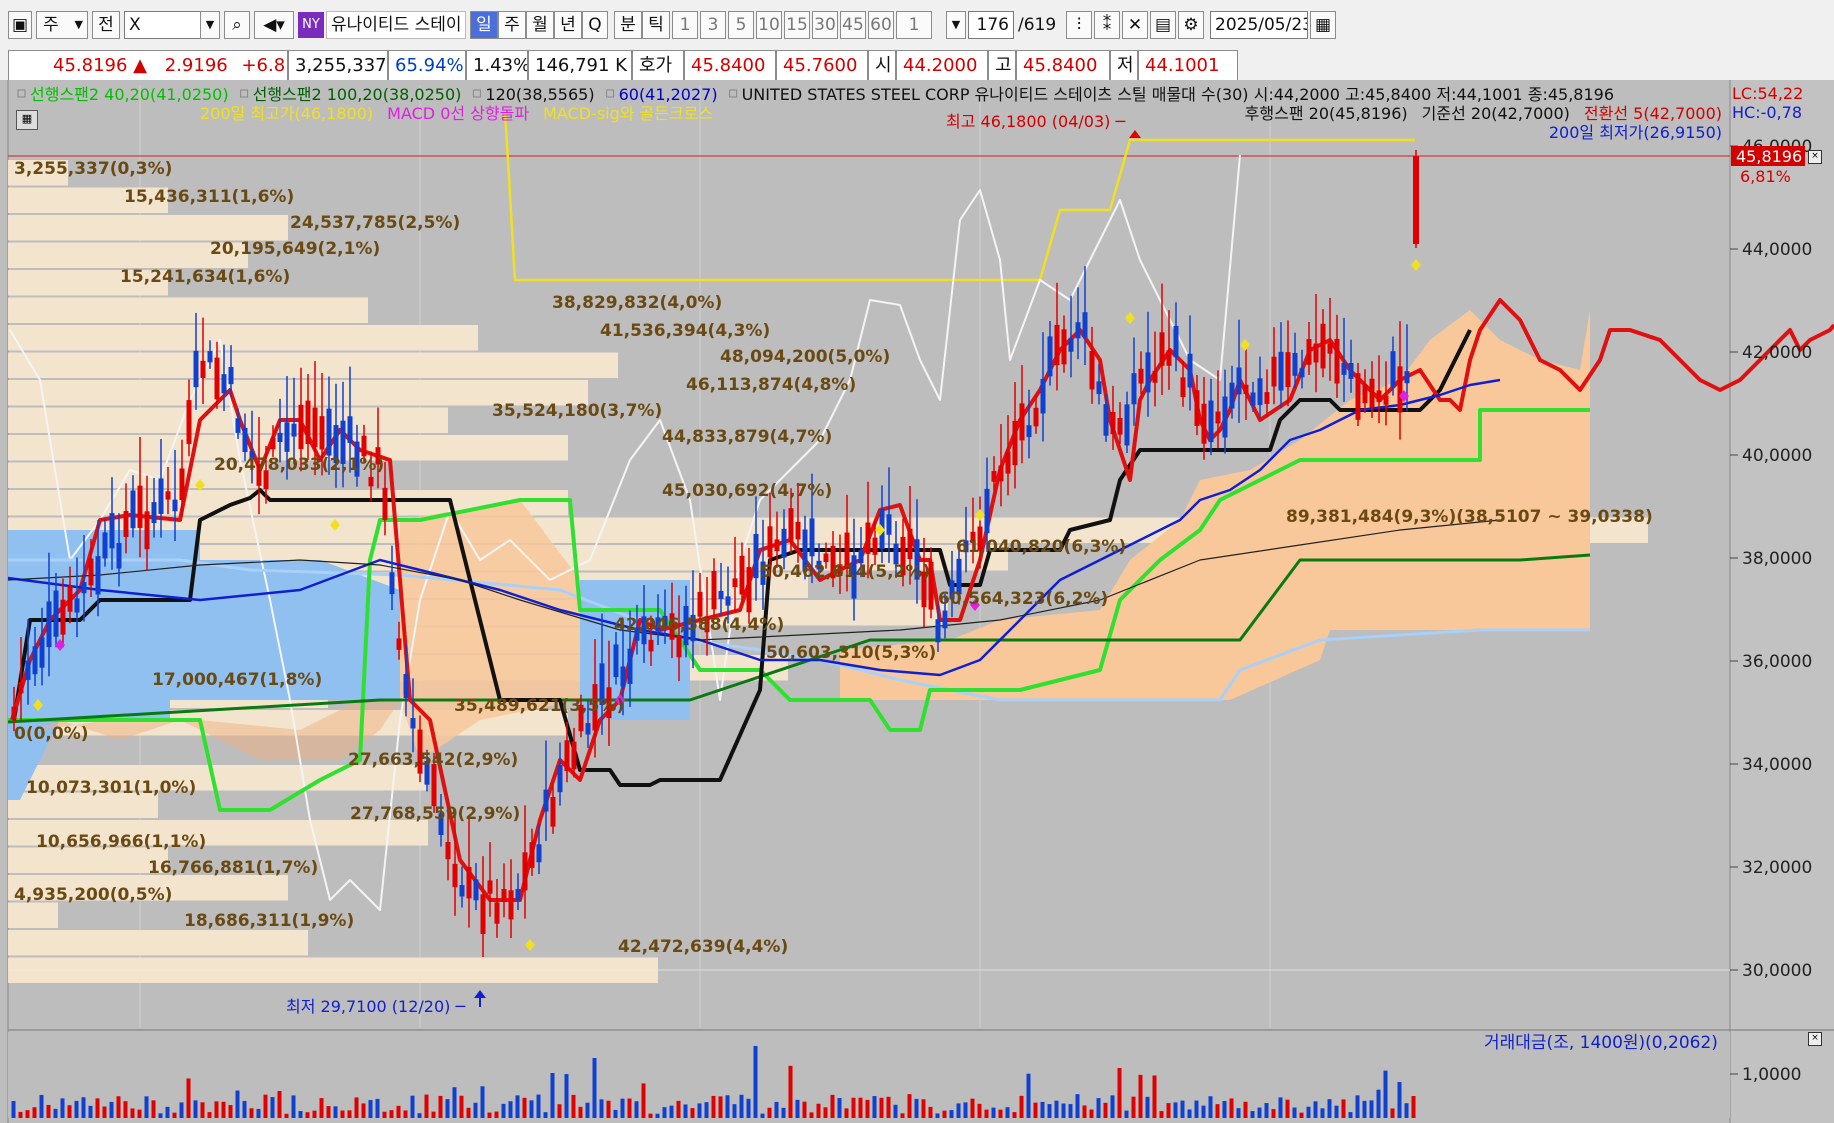  What do you see at coordinates (484, 25) in the screenshot?
I see `period-tab-0: 일` at bounding box center [484, 25].